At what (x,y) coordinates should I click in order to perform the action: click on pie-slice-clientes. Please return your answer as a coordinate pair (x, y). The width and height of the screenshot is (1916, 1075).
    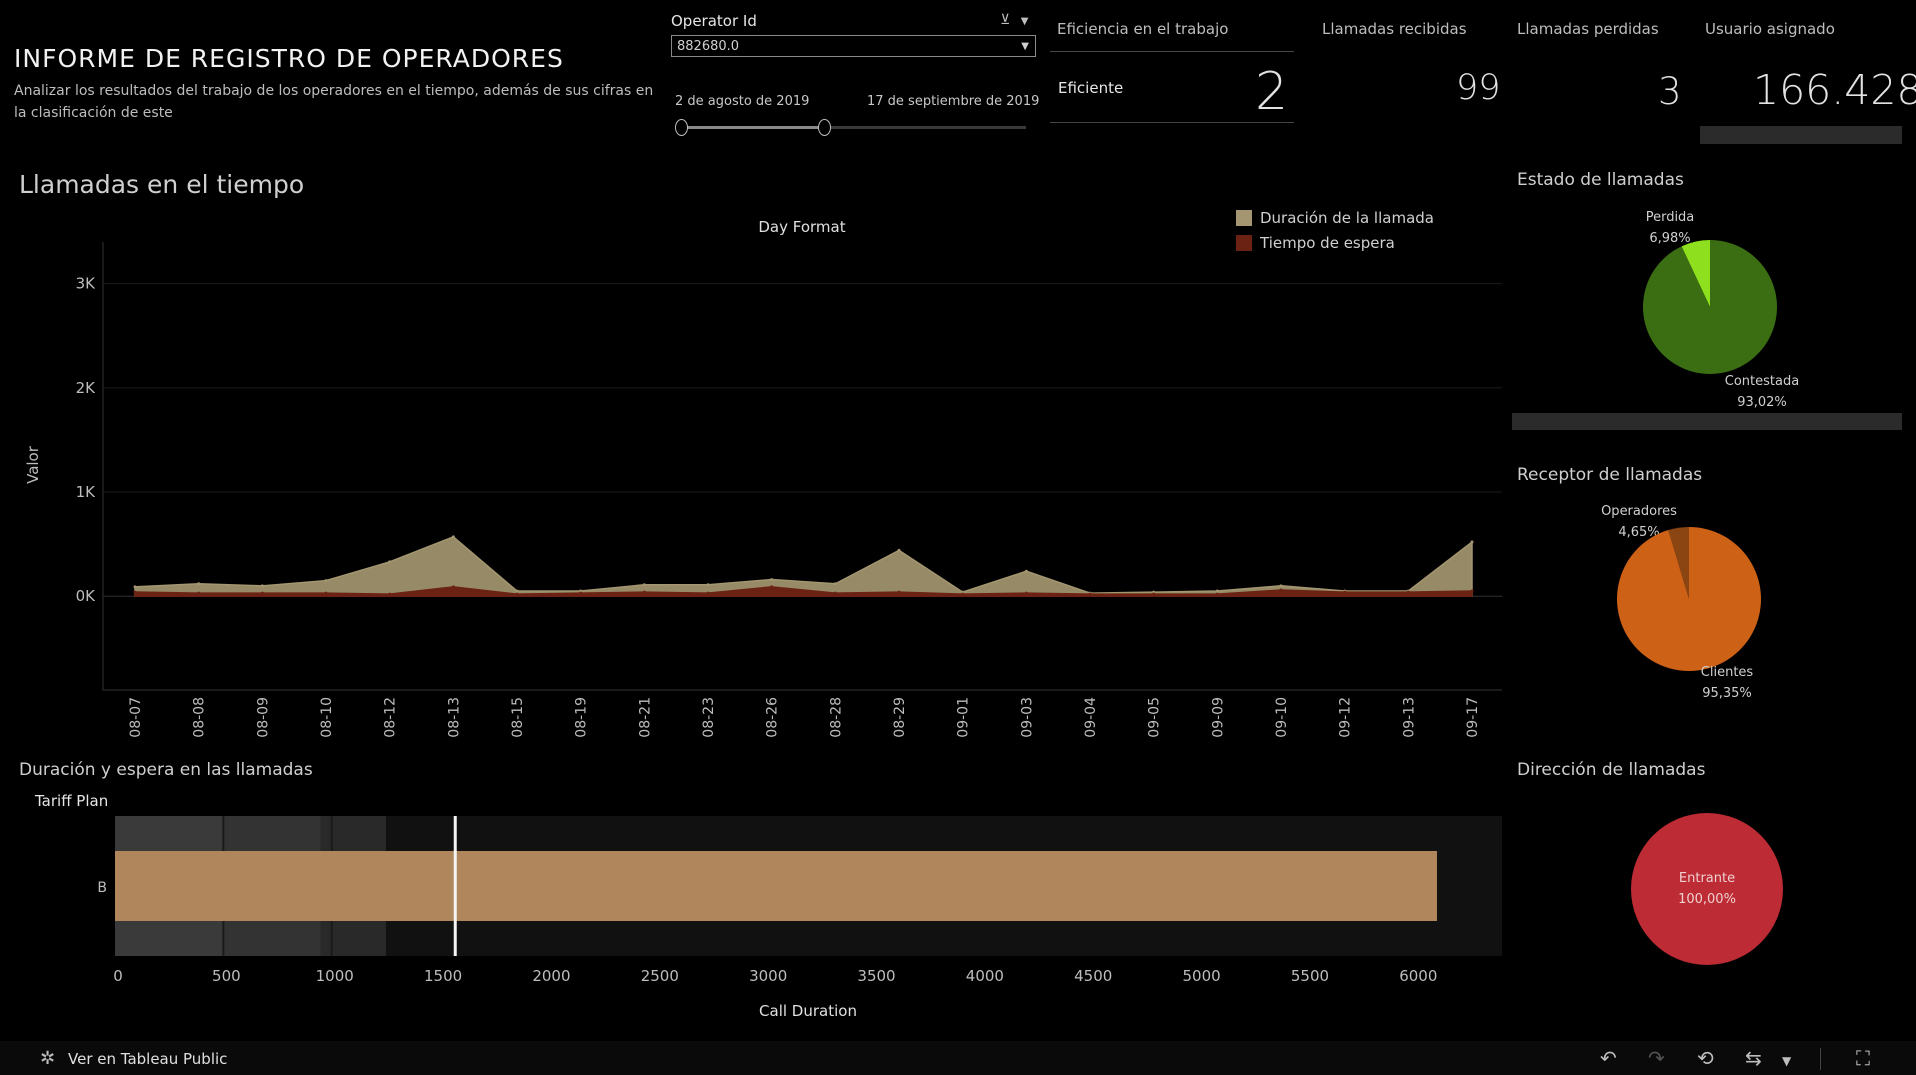
    Looking at the image, I should click on (1689, 599).